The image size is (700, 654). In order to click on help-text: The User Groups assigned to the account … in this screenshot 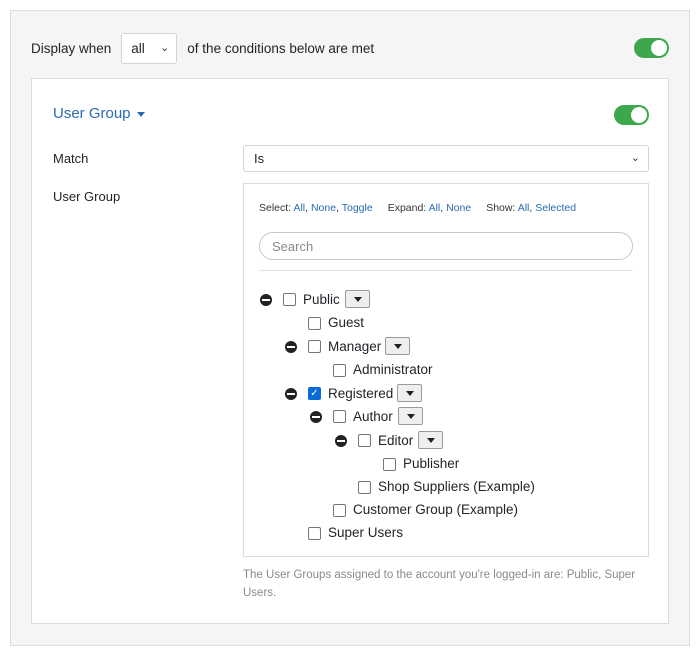, I will do `click(439, 584)`.